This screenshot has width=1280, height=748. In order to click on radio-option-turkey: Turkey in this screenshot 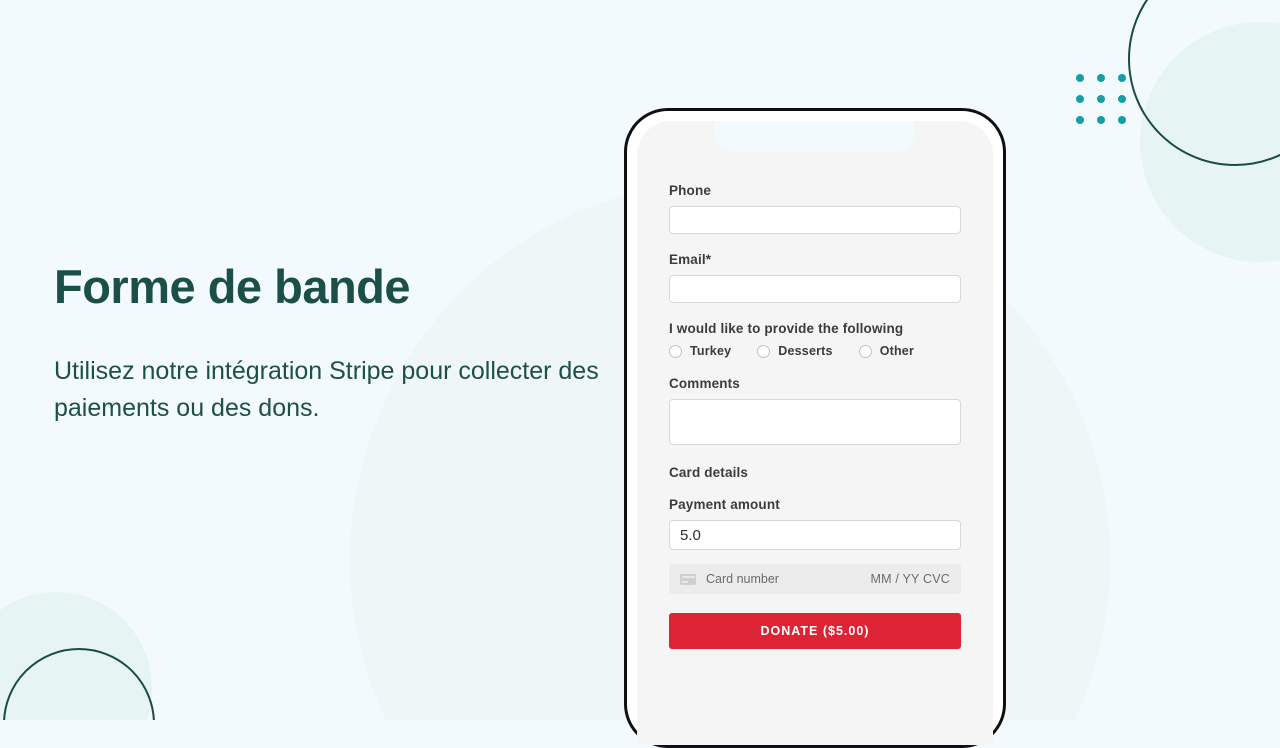, I will do `click(700, 351)`.